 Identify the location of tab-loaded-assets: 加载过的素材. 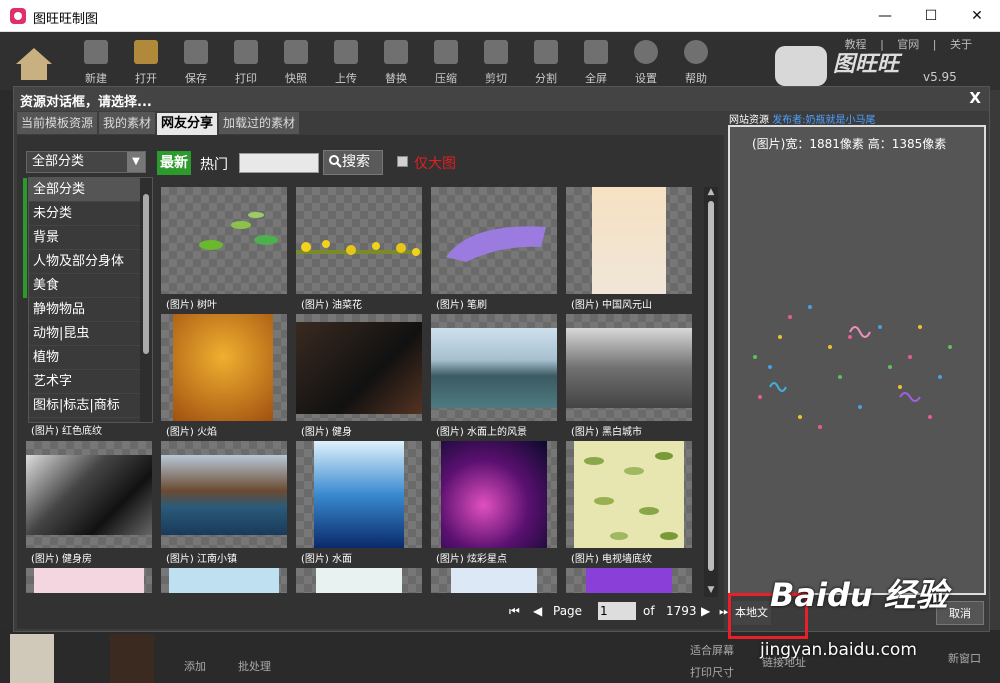
(259, 123).